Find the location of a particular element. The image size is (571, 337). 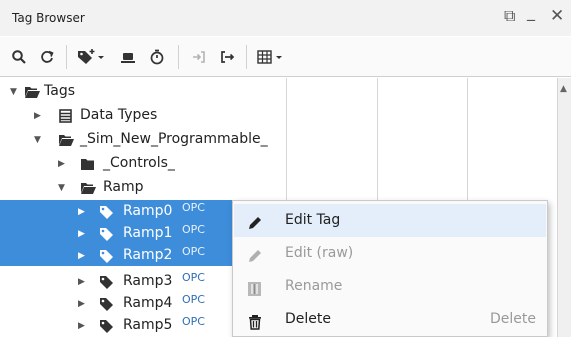

minimize-button: _ is located at coordinates (531, 12).